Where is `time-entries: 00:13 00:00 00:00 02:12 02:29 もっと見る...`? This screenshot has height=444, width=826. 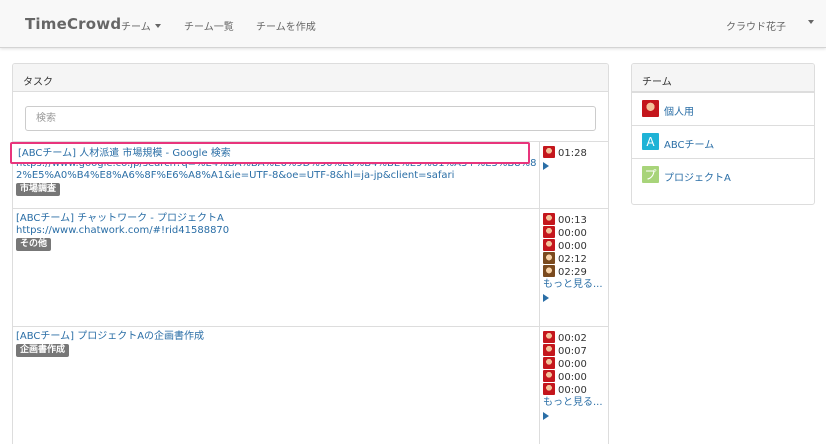 time-entries: 00:13 00:00 00:00 02:12 02:29 もっと見る... is located at coordinates (575, 257).